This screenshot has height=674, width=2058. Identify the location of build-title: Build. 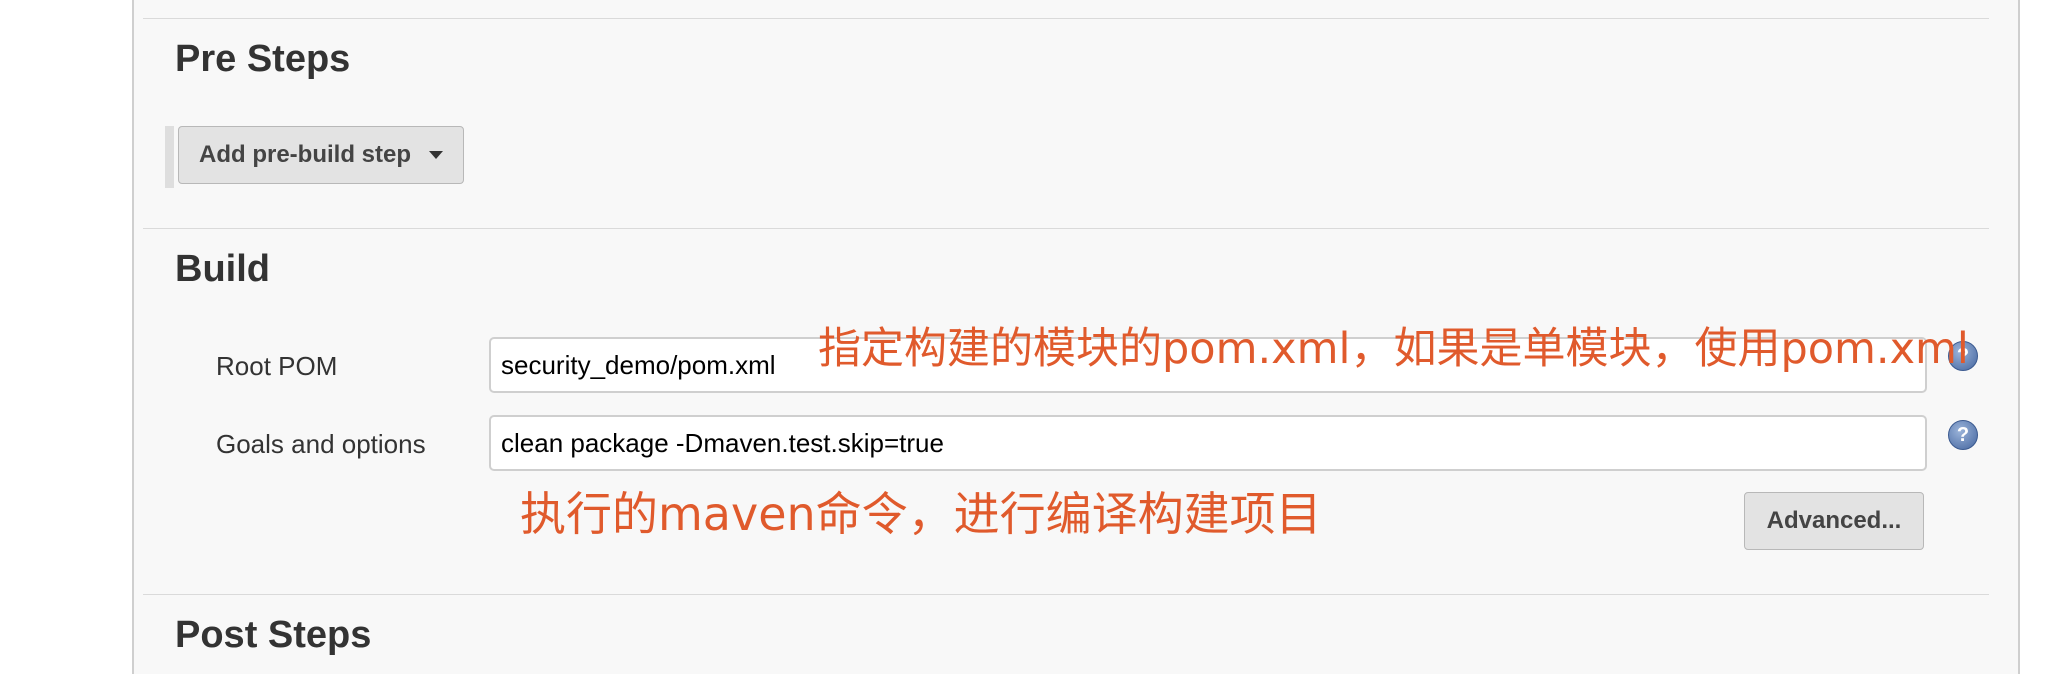
(222, 269).